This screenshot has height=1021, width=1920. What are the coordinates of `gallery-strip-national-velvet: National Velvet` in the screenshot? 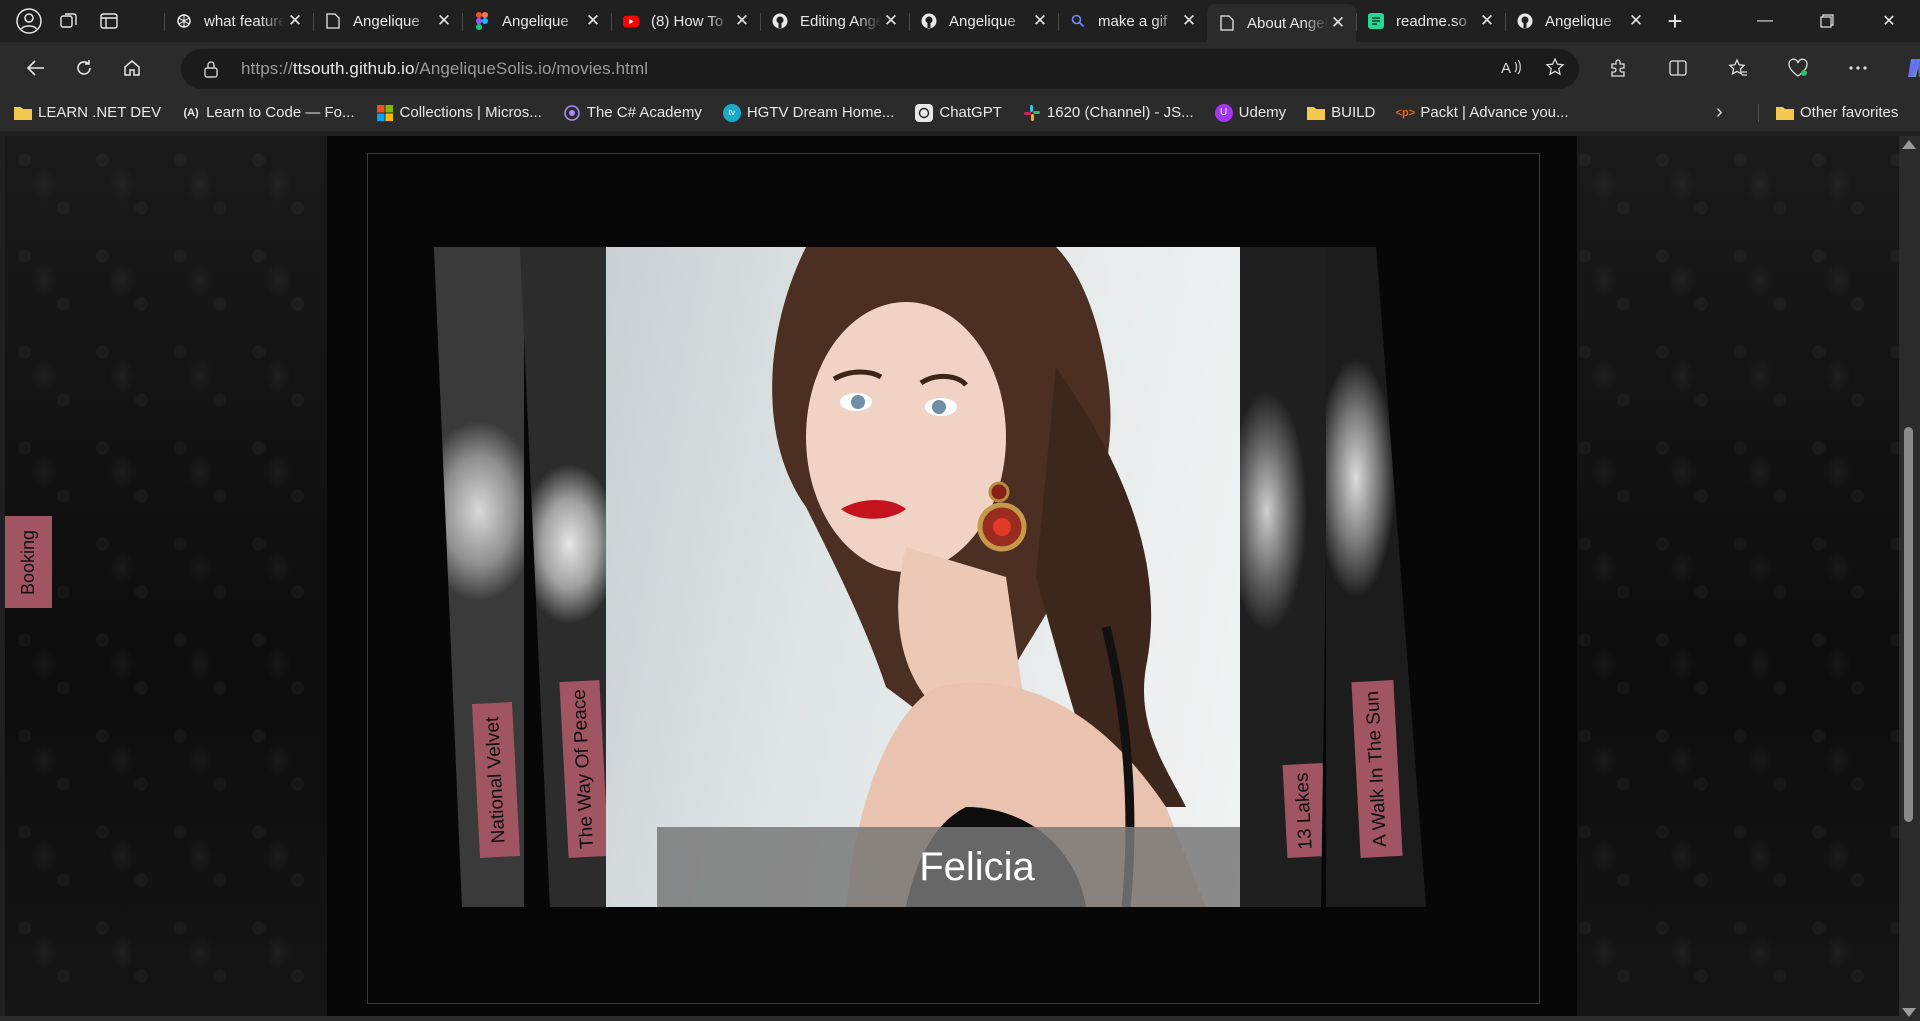 It's located at (479, 577).